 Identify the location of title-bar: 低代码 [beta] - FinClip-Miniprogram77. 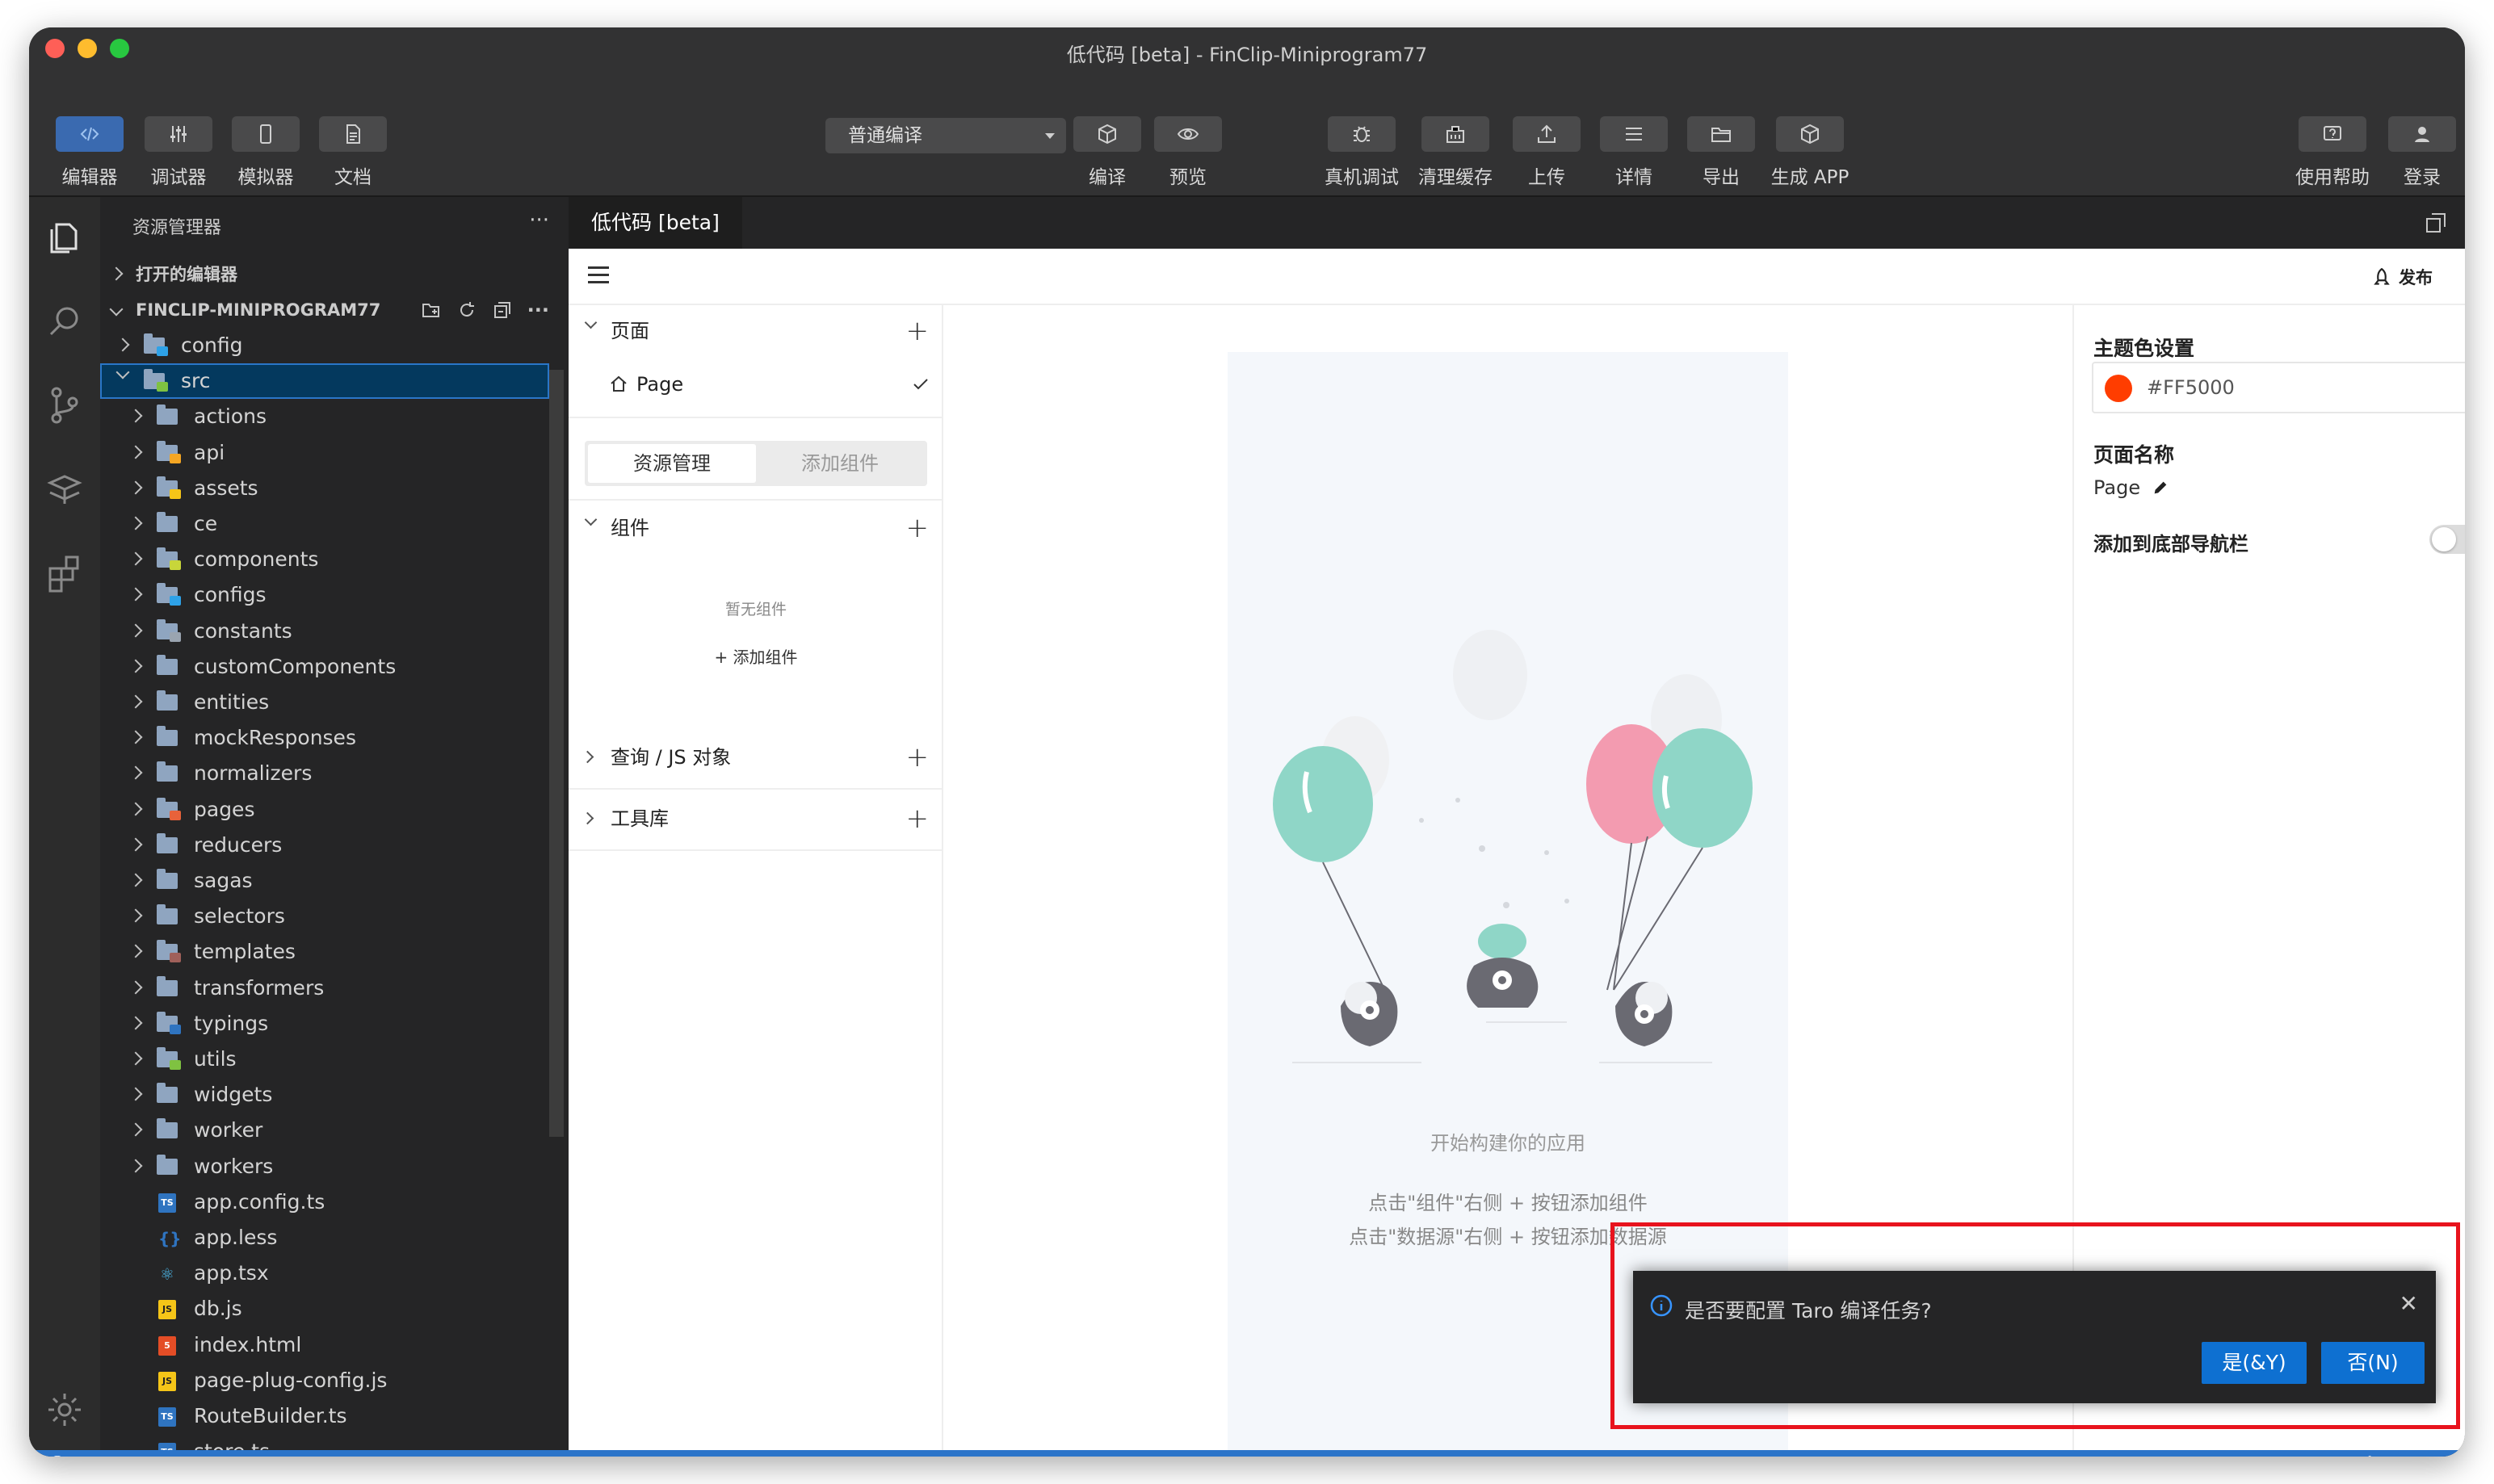
(1247, 51).